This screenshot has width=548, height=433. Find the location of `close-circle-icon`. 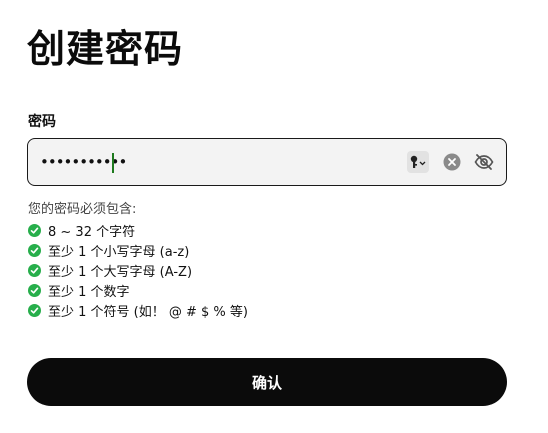

close-circle-icon is located at coordinates (452, 162).